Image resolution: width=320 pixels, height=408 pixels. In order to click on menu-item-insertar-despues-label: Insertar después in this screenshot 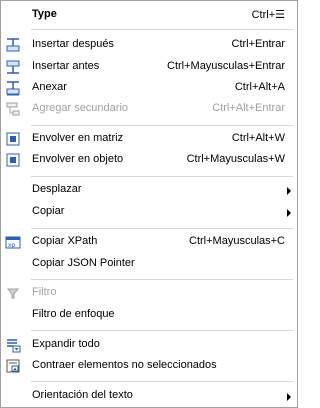, I will do `click(73, 44)`.